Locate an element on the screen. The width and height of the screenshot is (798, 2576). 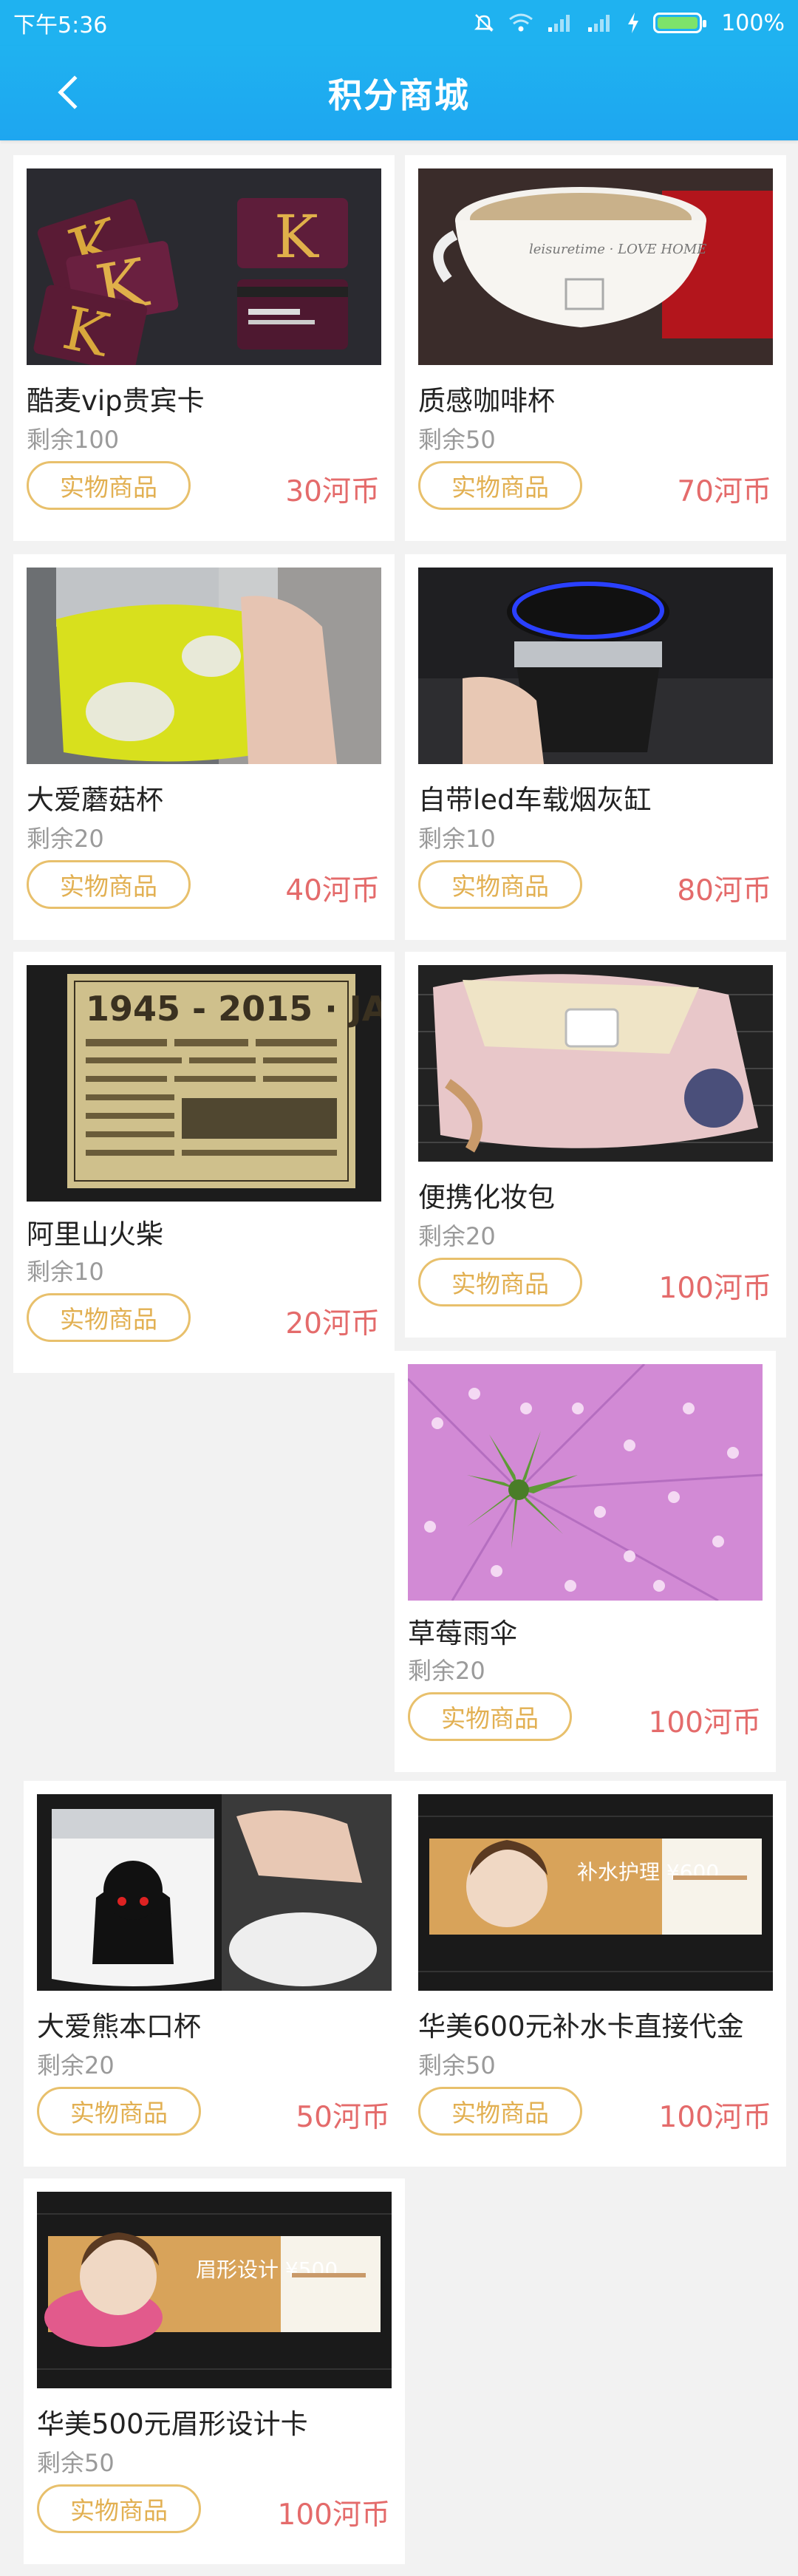
product-price: 30河币 is located at coordinates (332, 491).